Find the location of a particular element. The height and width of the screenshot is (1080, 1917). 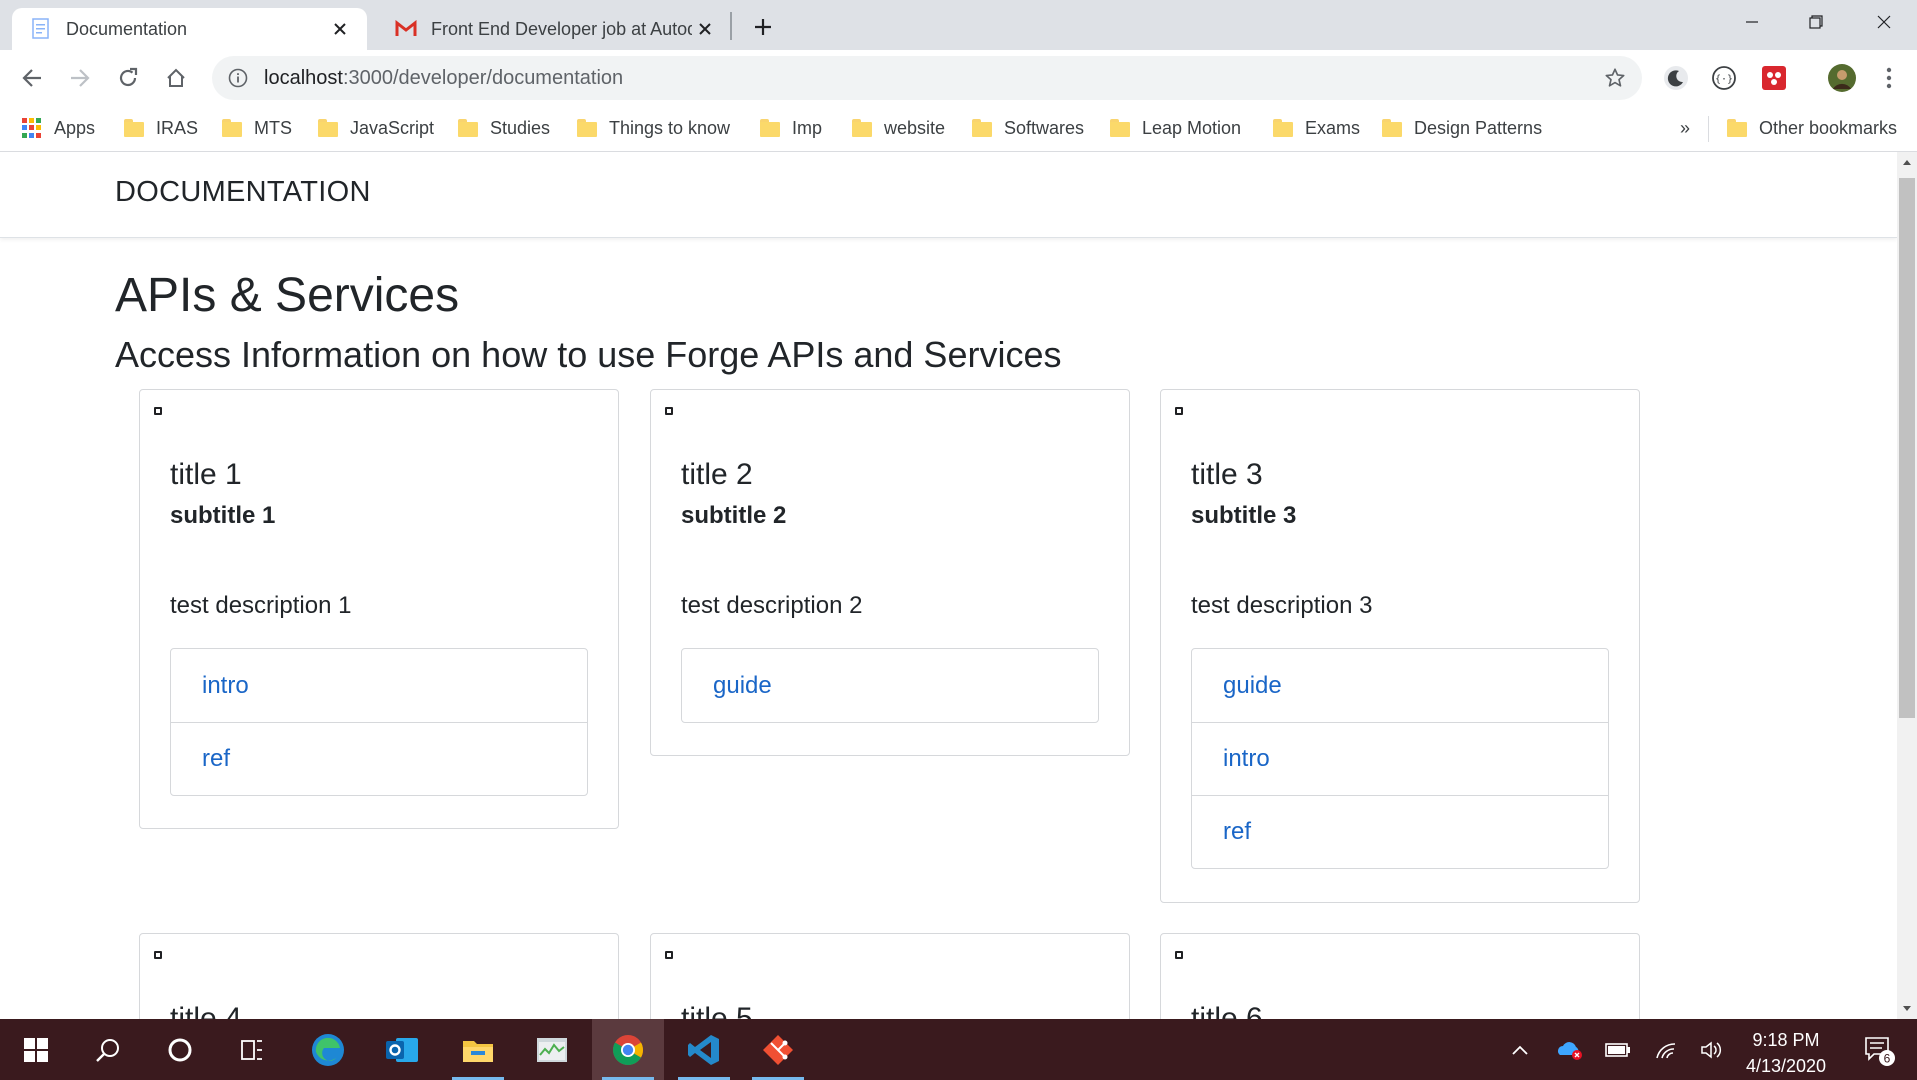

show-hidden-icons-chevron-icon is located at coordinates (1520, 1049).